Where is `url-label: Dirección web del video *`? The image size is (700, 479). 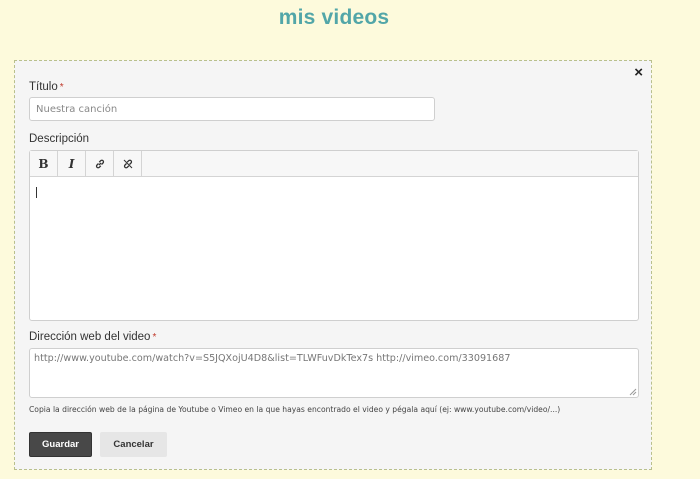
url-label: Dirección web del video * is located at coordinates (92, 337).